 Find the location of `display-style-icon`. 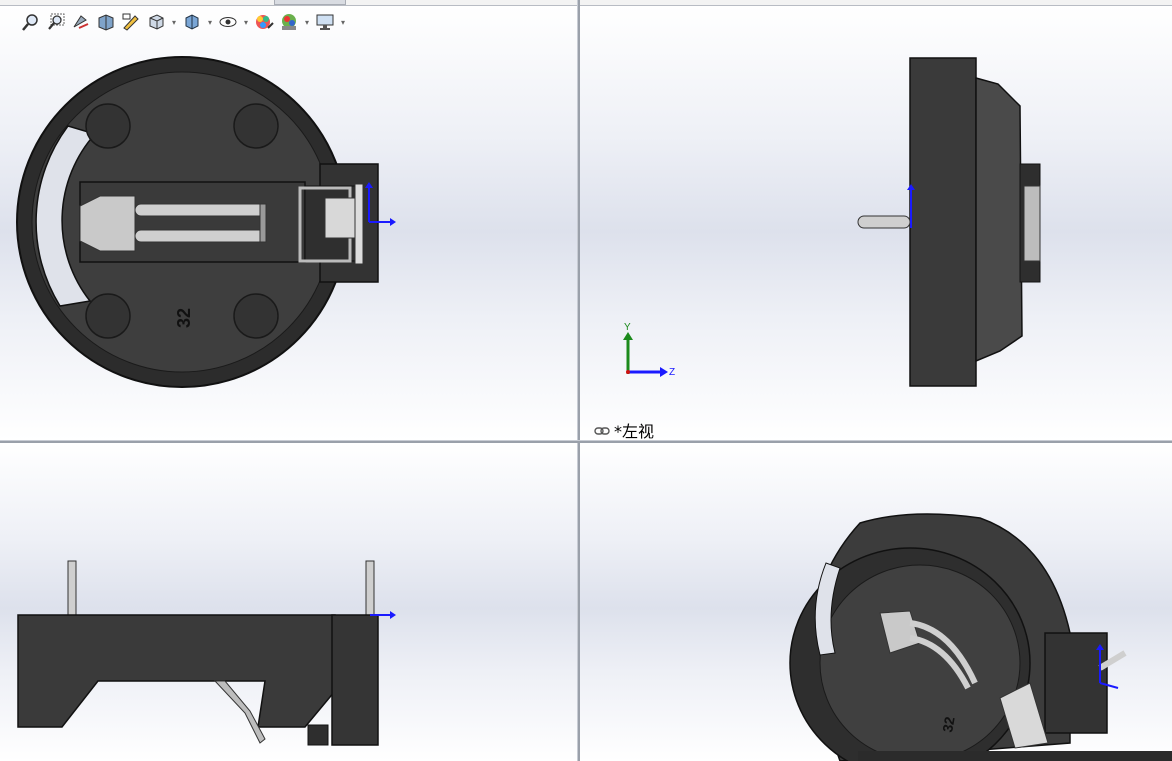

display-style-icon is located at coordinates (192, 22).